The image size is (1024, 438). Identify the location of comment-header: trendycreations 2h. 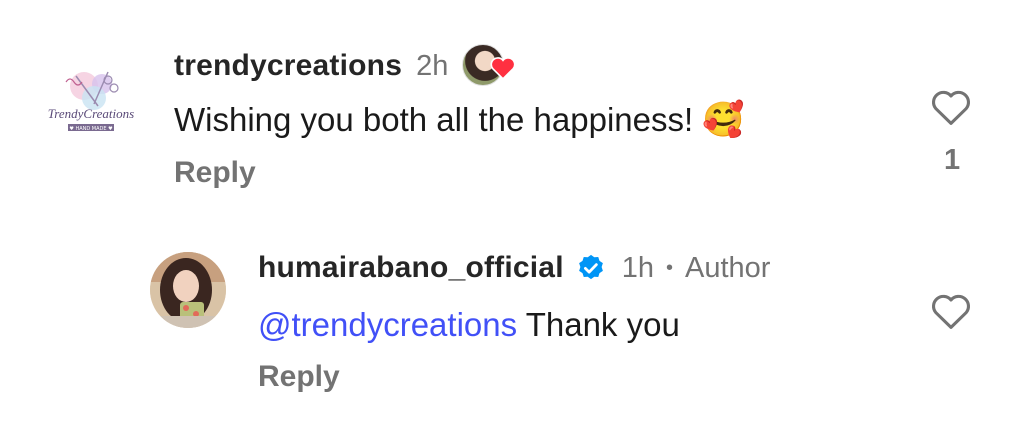
(346, 66).